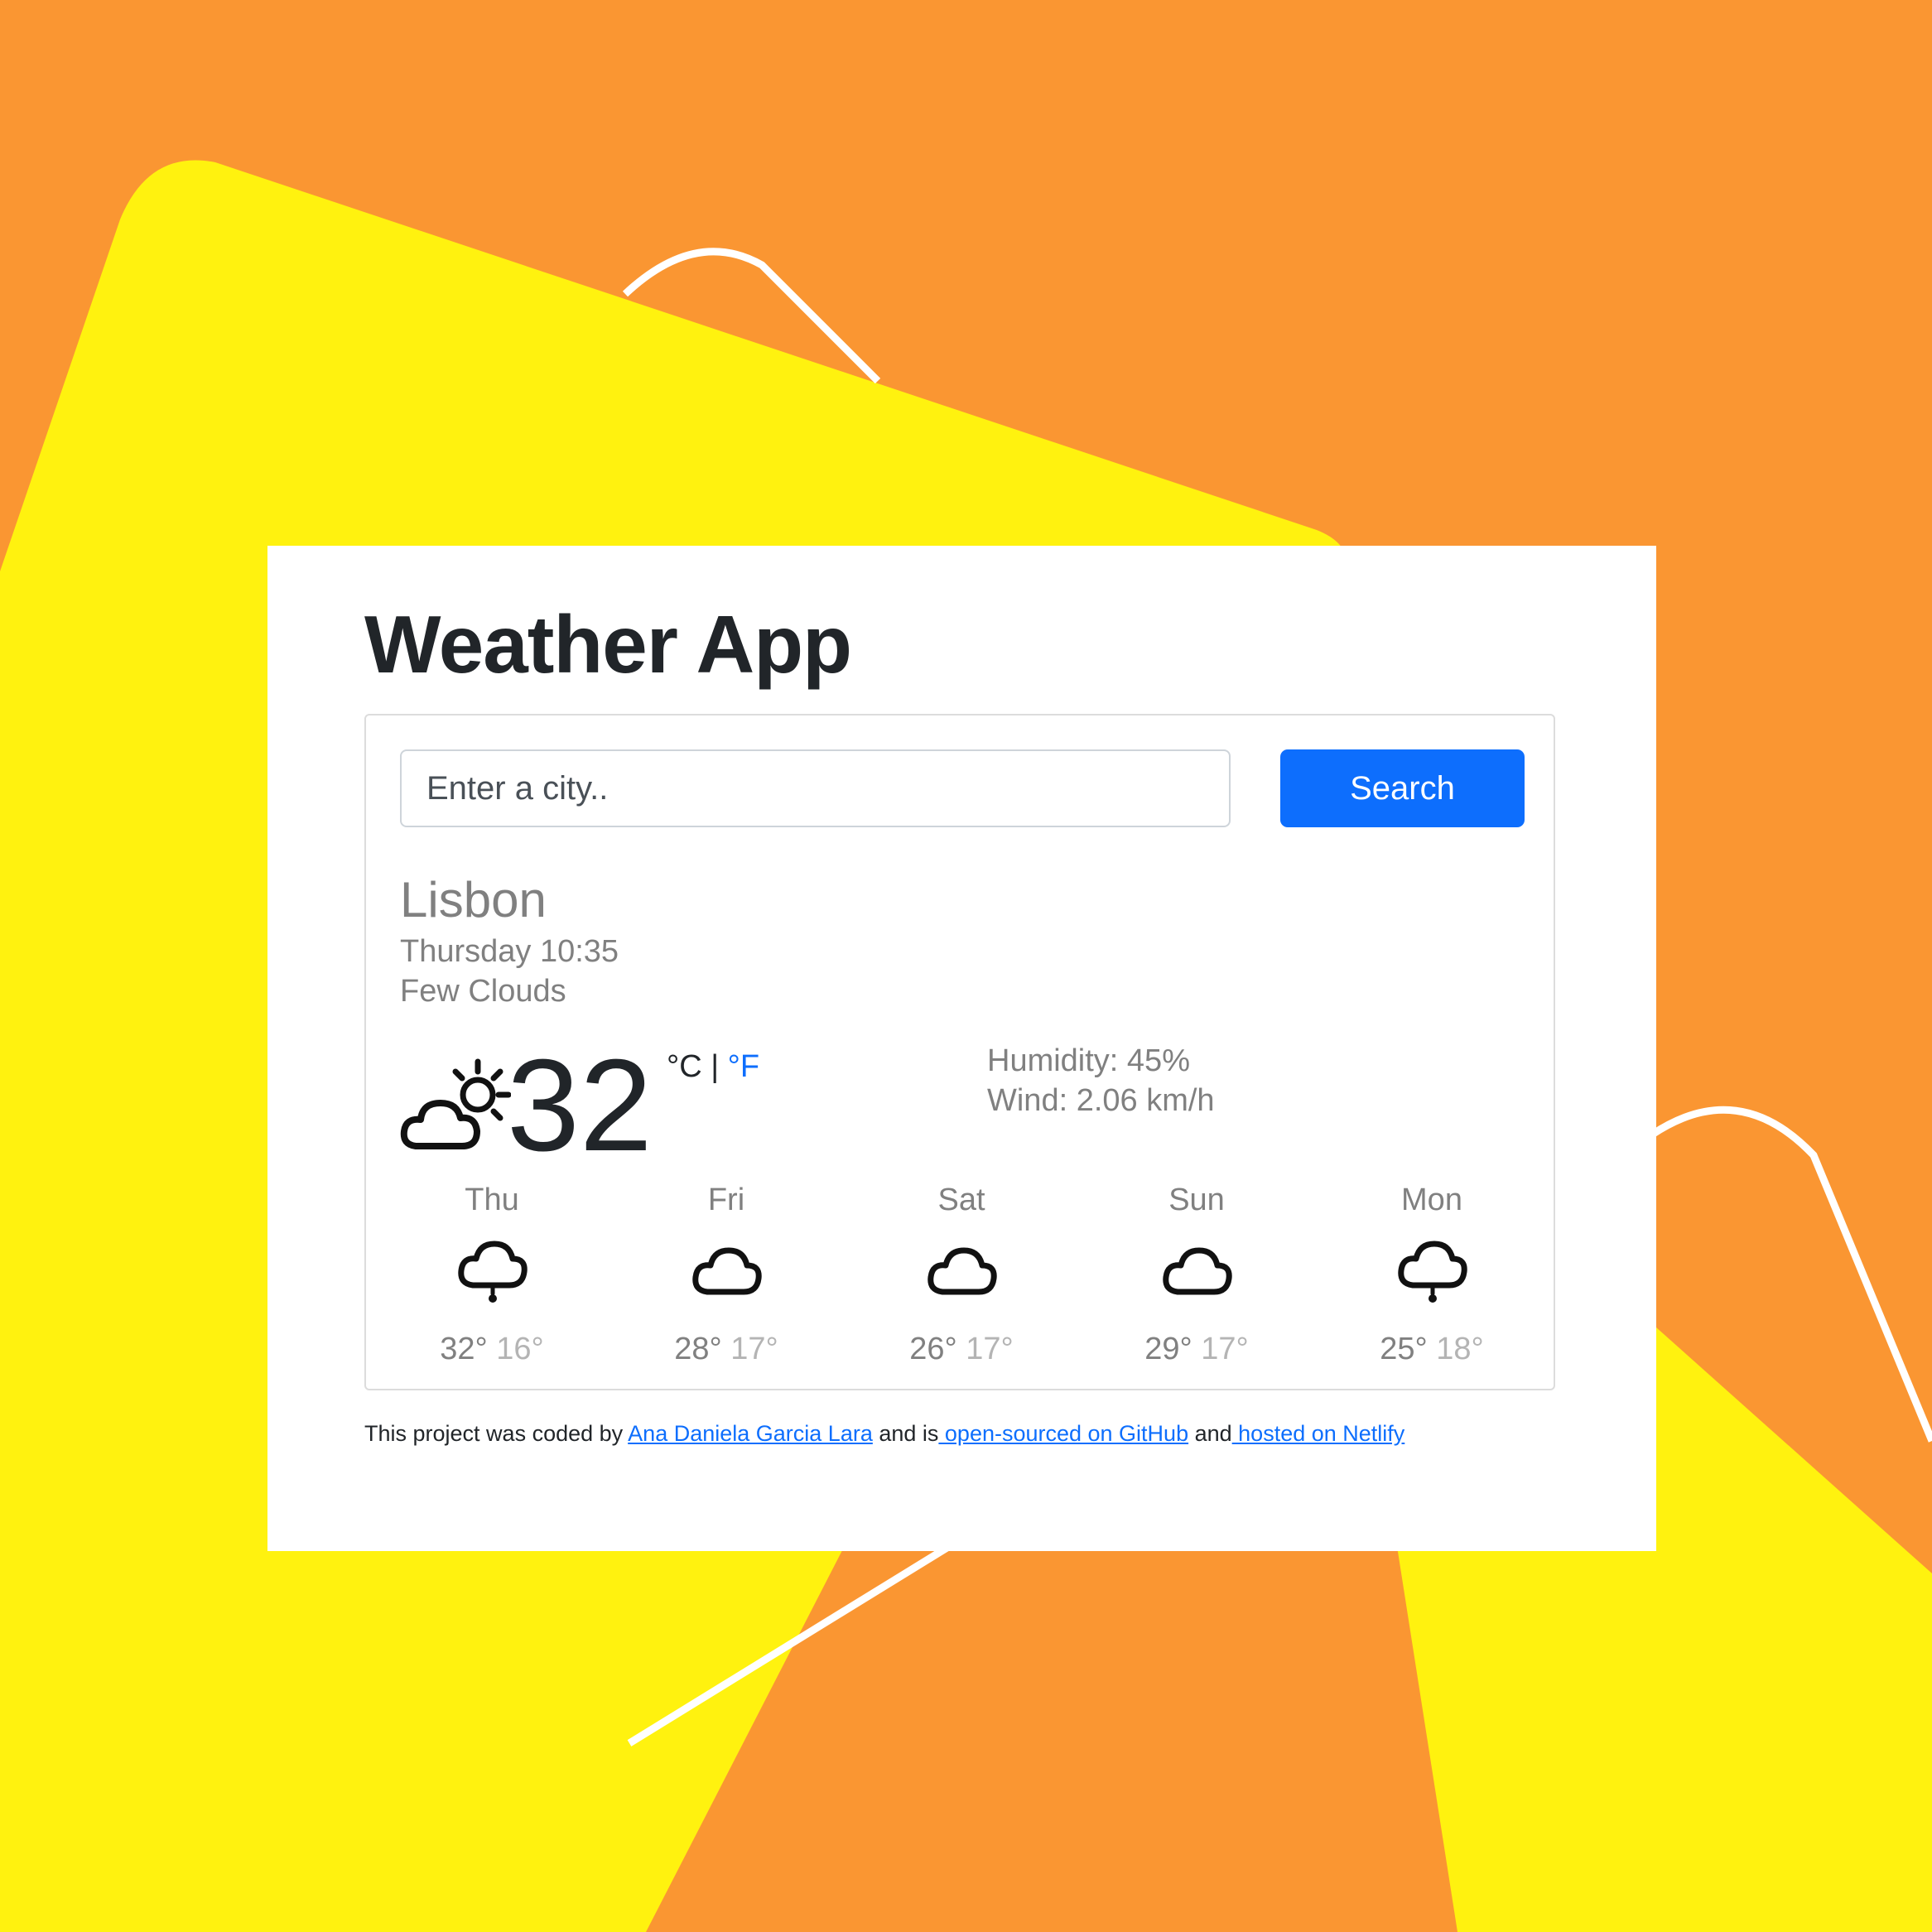 This screenshot has width=1932, height=1932. I want to click on weather-description: Few Clouds, so click(483, 991).